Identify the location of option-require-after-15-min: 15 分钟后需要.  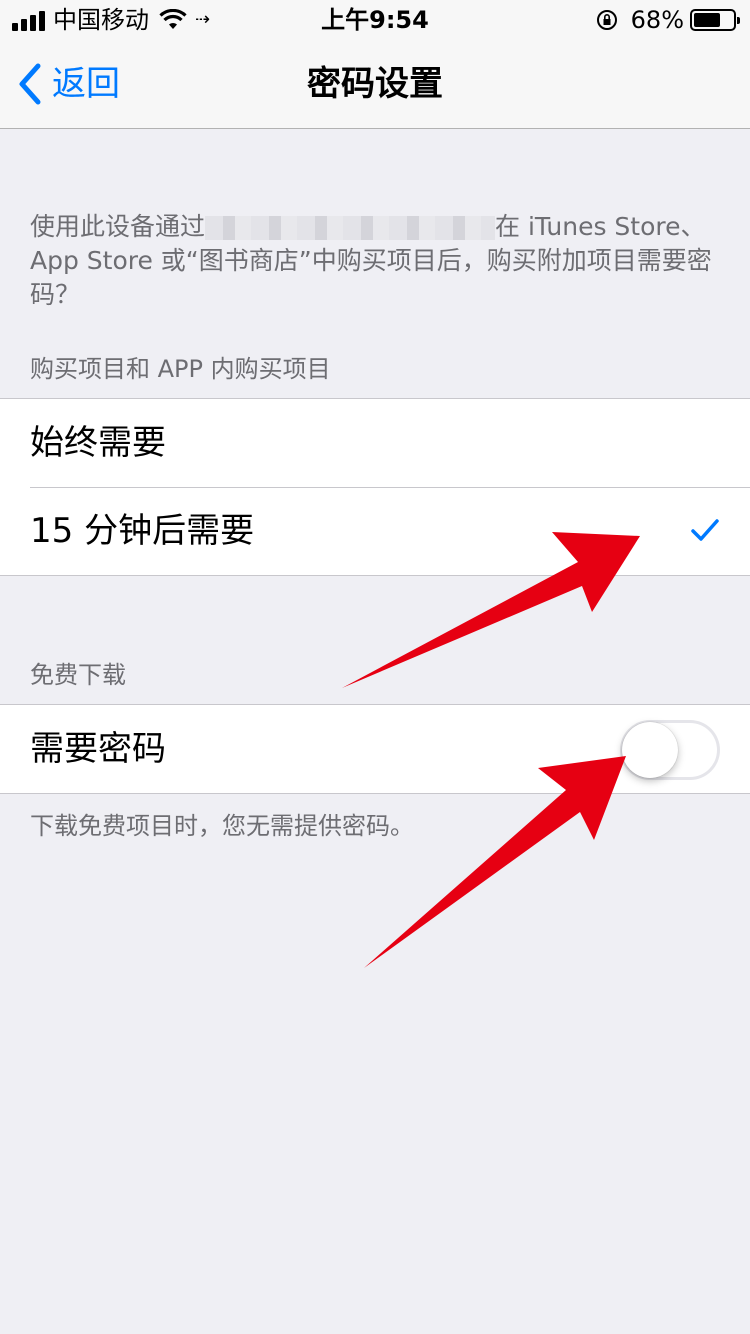
(375, 531).